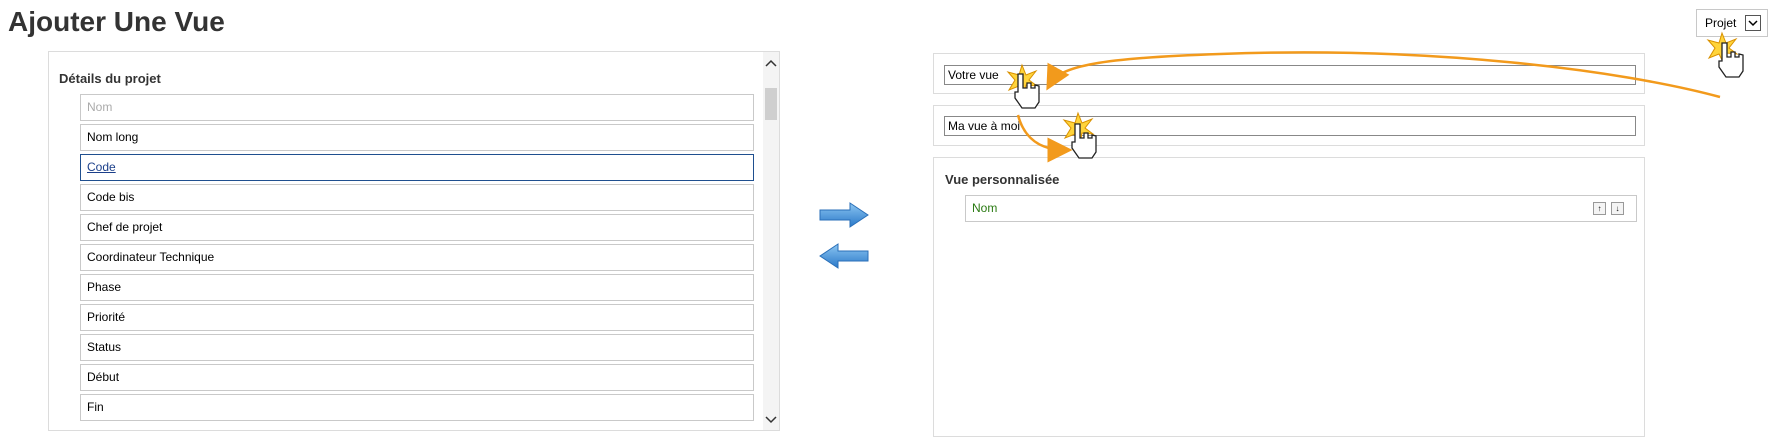 The width and height of the screenshot is (1789, 440). What do you see at coordinates (417, 107) in the screenshot?
I see `field-list-item: Nom` at bounding box center [417, 107].